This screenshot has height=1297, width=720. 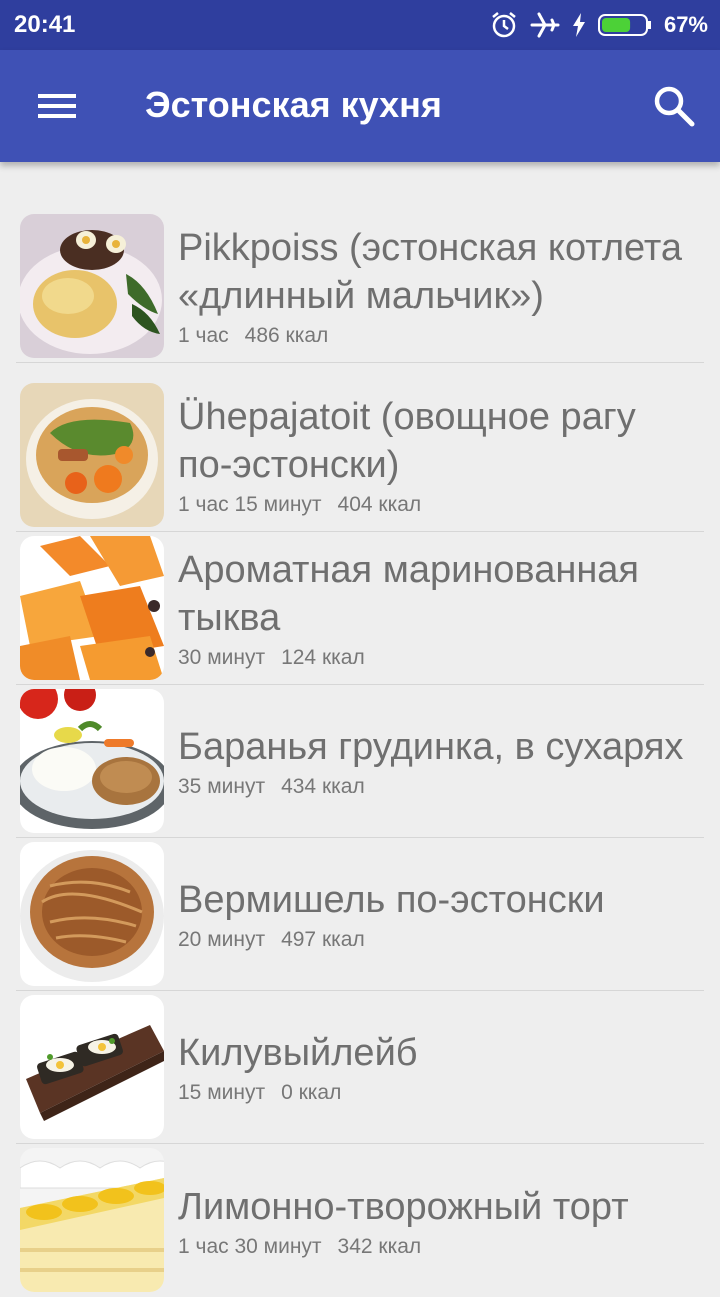 I want to click on recipe-title: Вермишель по-эстонски, so click(x=391, y=900).